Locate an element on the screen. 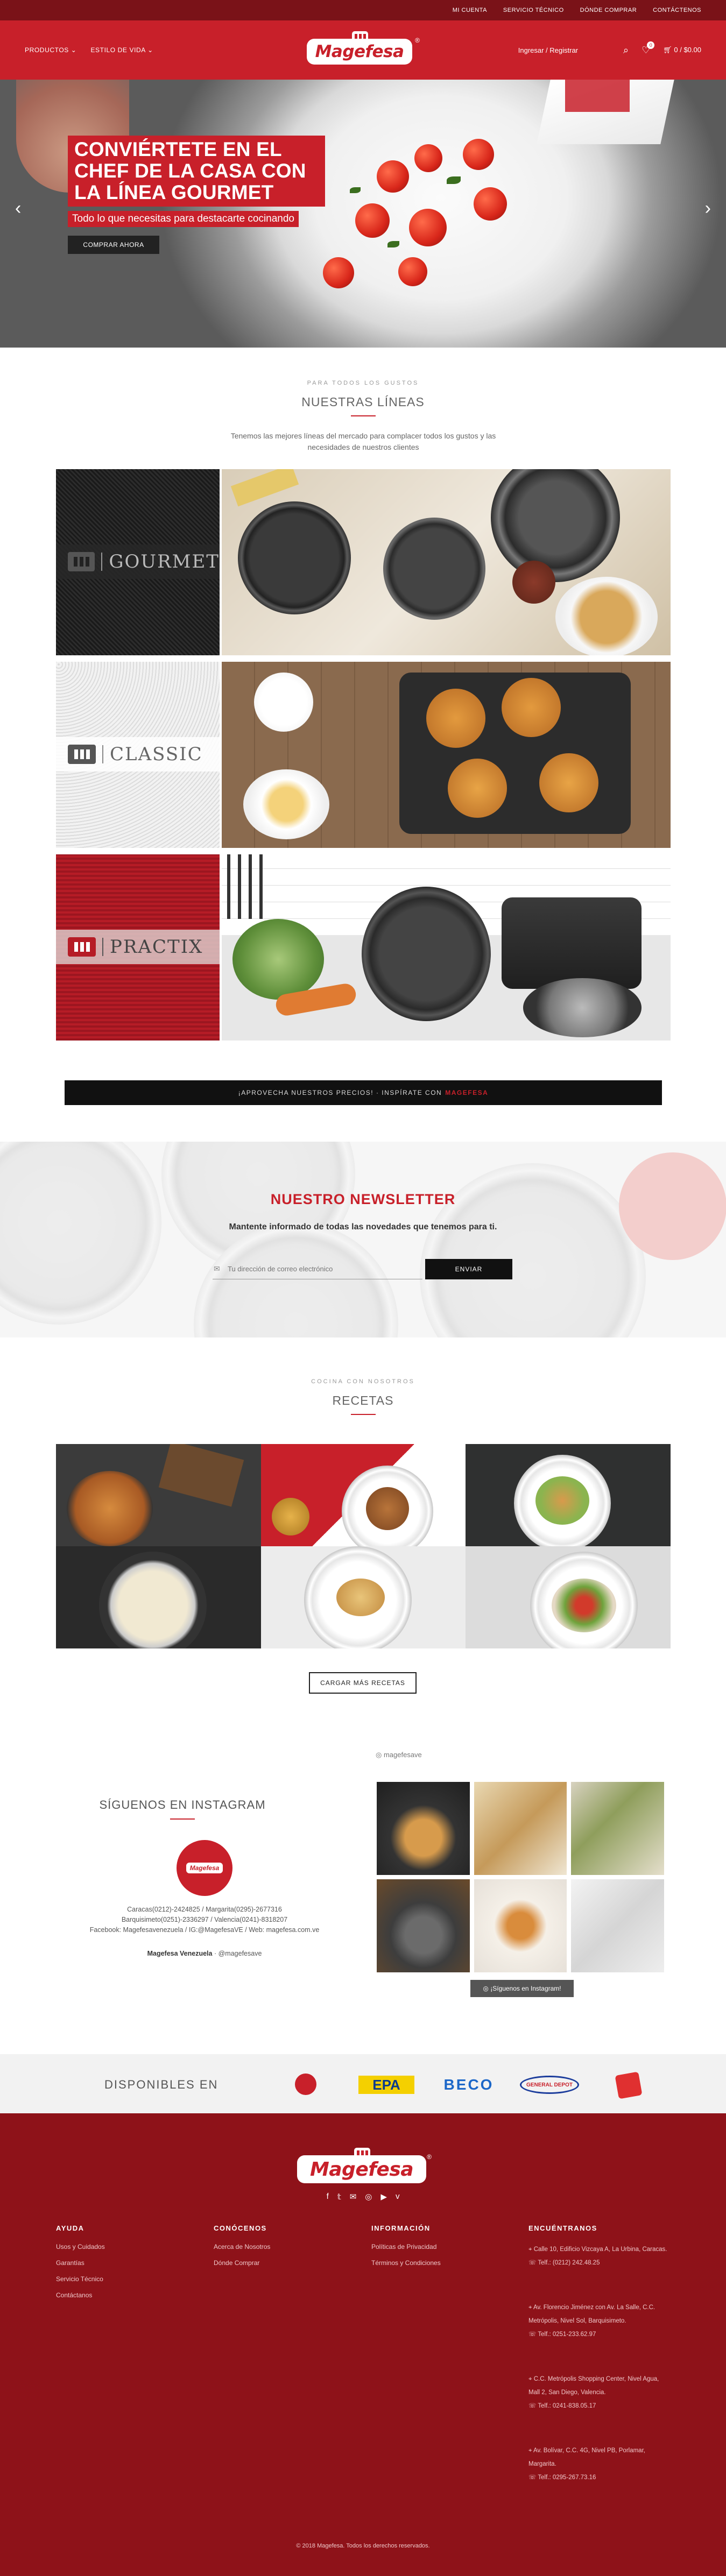  footer-link: Usos y Cuidados is located at coordinates (123, 2247).